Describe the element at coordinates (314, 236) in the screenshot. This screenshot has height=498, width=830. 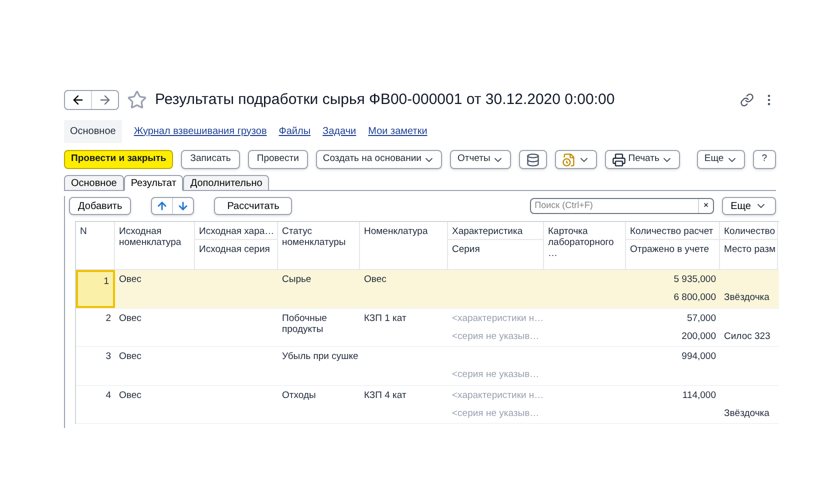
I see `column-header: Статус номенклатуры` at that location.